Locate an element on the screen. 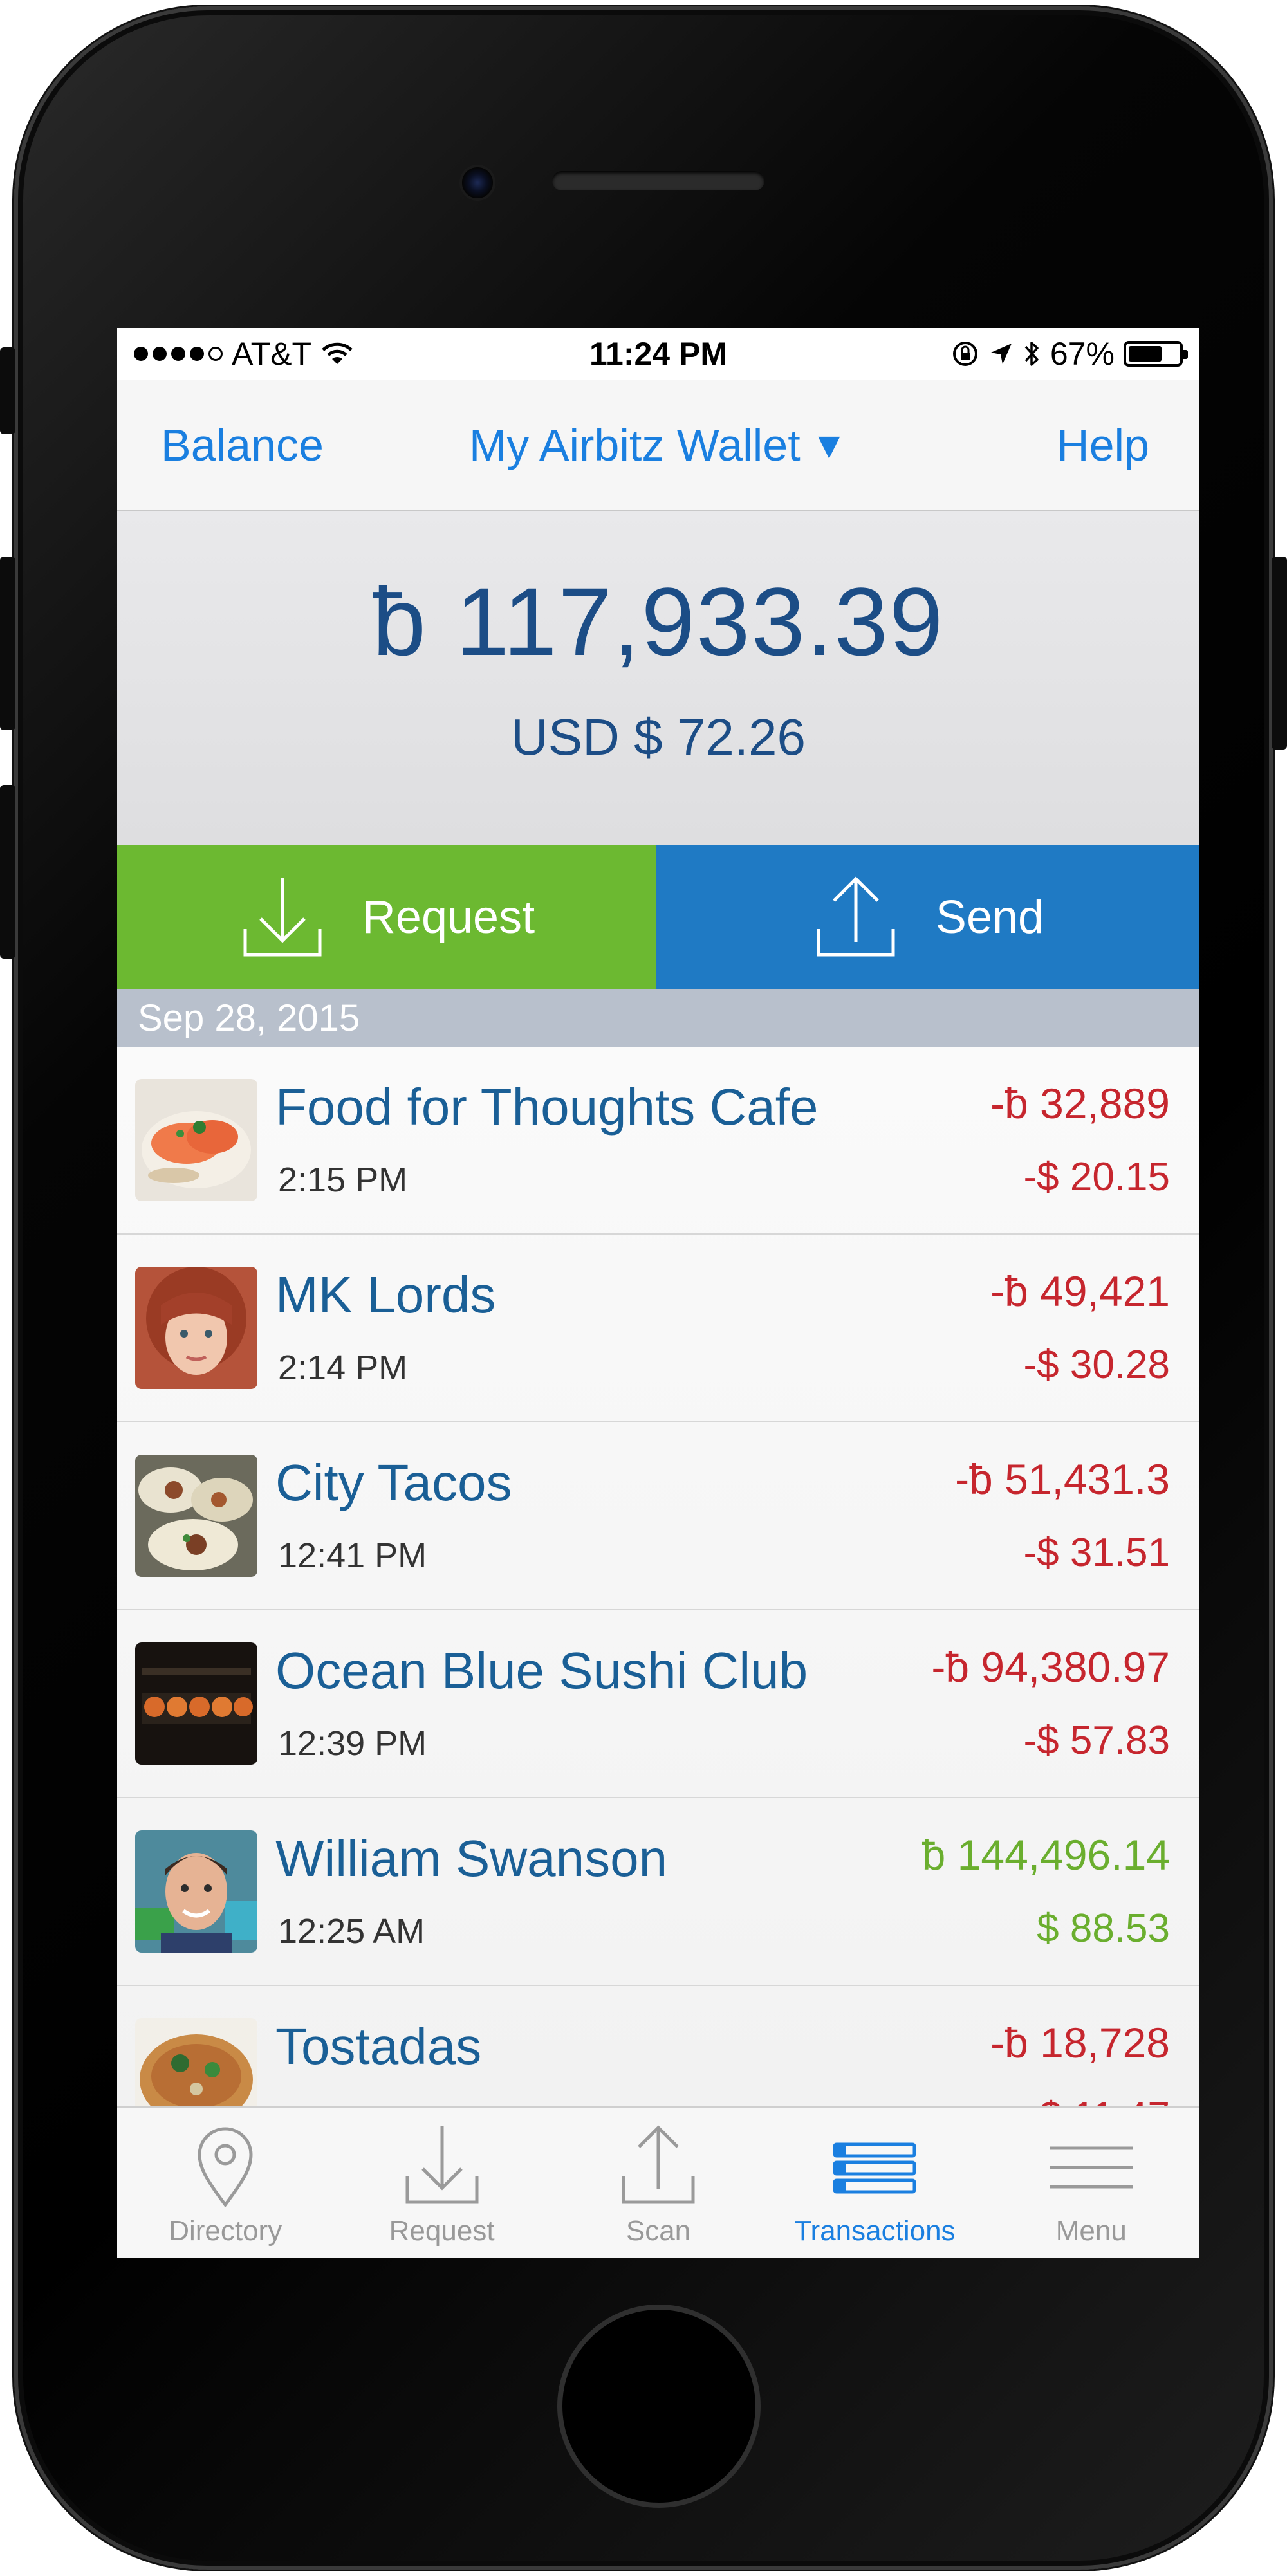  home-button is located at coordinates (659, 2406).